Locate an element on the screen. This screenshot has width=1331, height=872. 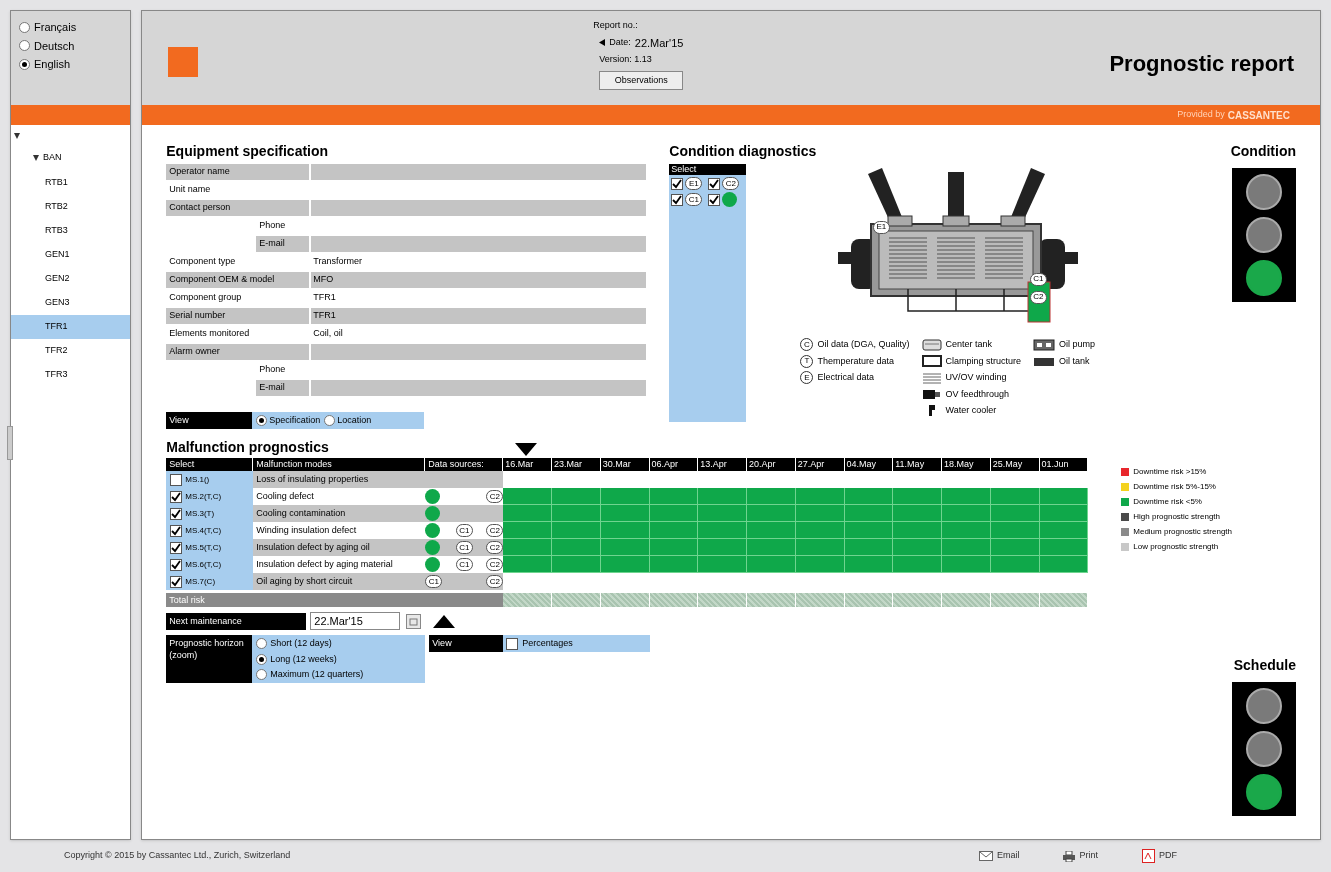
mode-code: MS.7(C) is located at coordinates (200, 581).